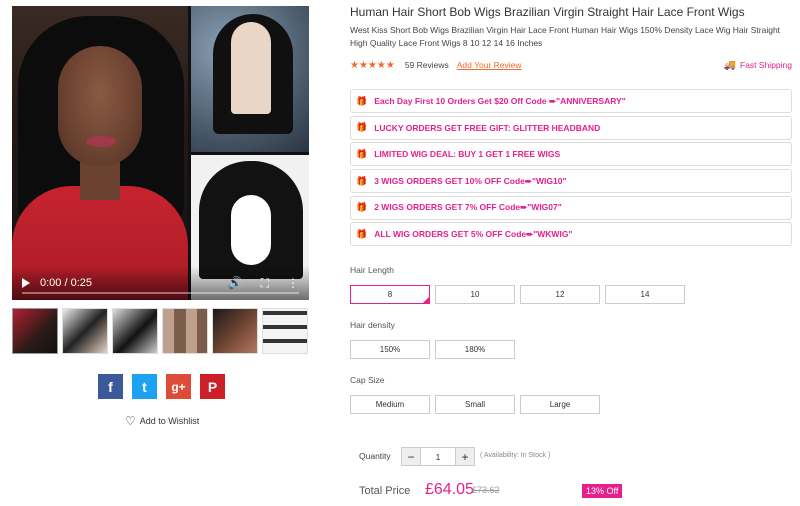  Describe the element at coordinates (144, 386) in the screenshot. I see `twitter-icon: t` at that location.